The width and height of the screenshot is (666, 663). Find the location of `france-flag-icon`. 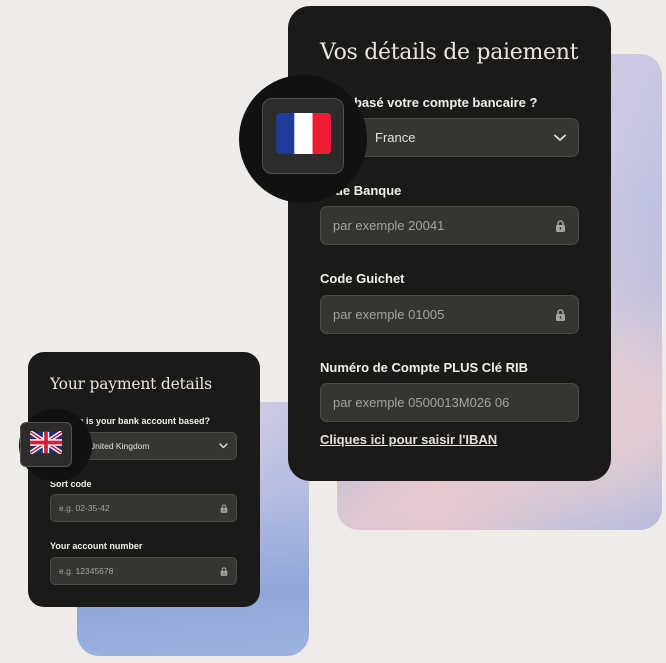

france-flag-icon is located at coordinates (303, 136).